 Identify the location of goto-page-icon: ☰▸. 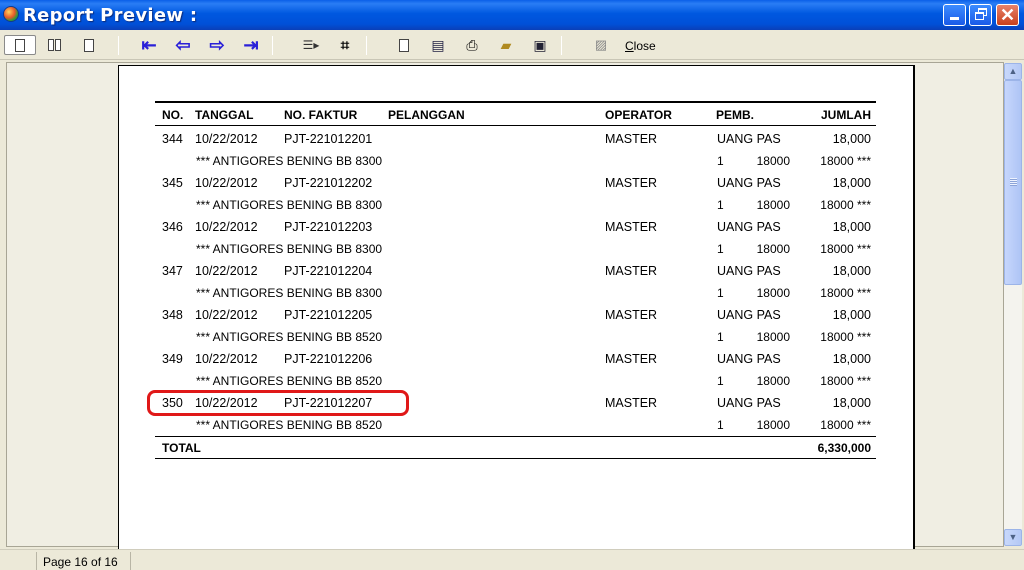
(311, 45).